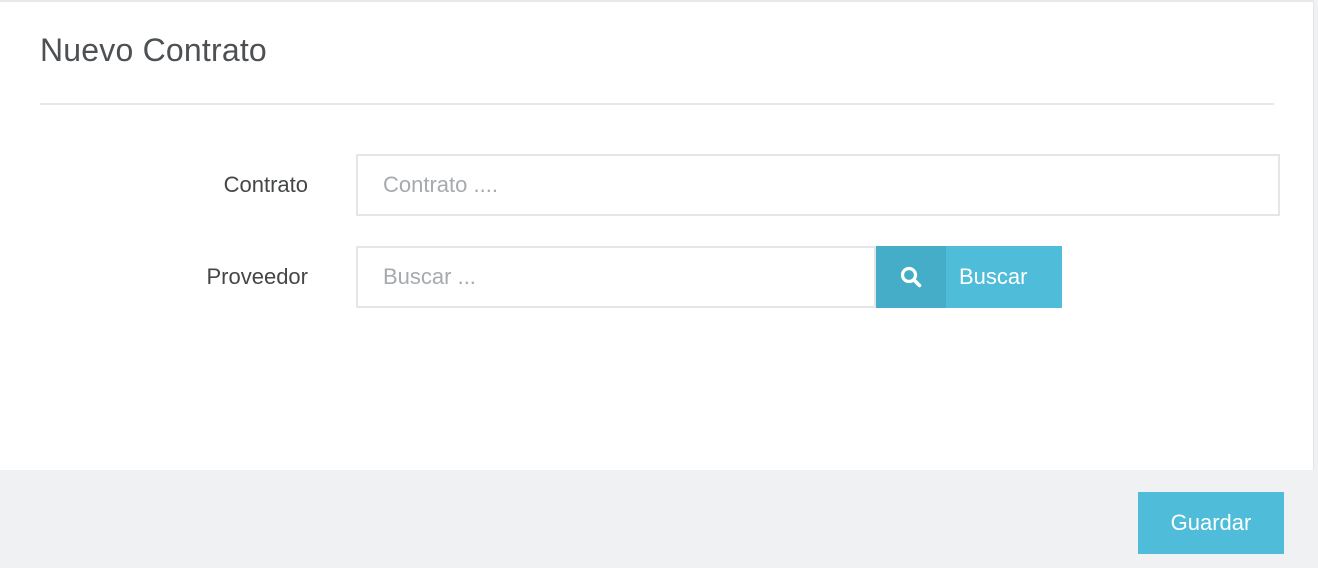  I want to click on page-title: Nuevo Contrato, so click(153, 50).